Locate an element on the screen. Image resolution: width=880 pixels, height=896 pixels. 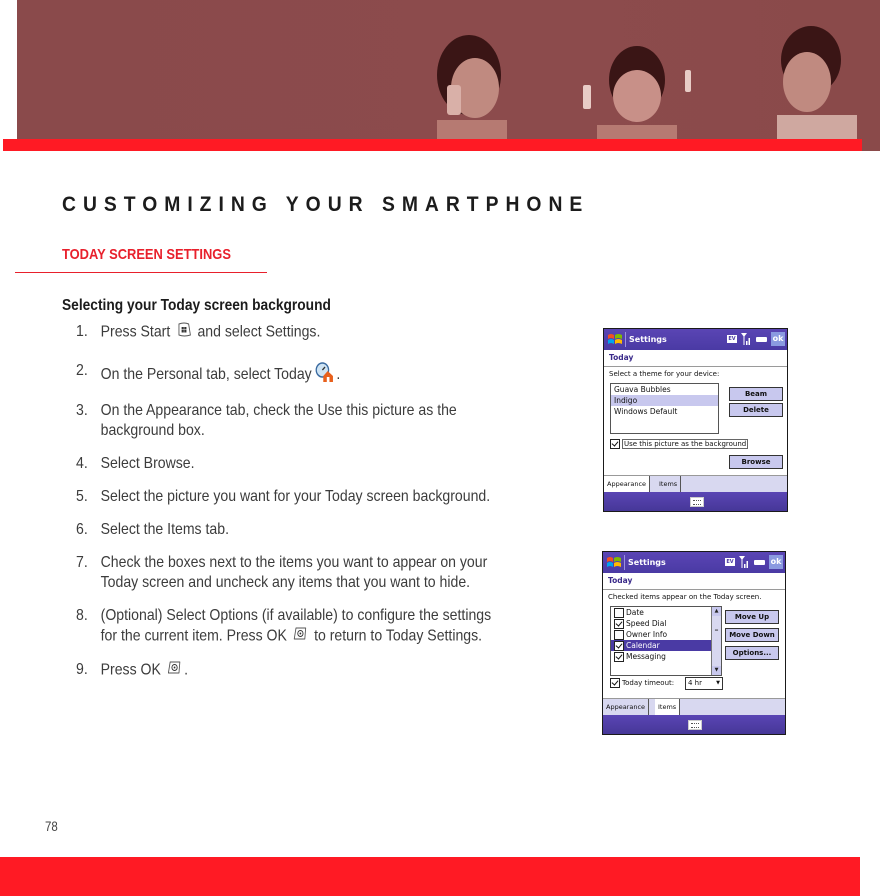
today-timeout-dropdown: 4 hr ▼ is located at coordinates (704, 683).